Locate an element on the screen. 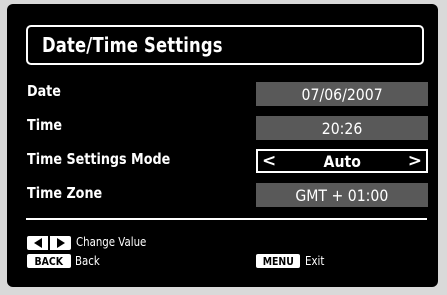  time-zone-value-field: GMT + 01:00 is located at coordinates (342, 195).